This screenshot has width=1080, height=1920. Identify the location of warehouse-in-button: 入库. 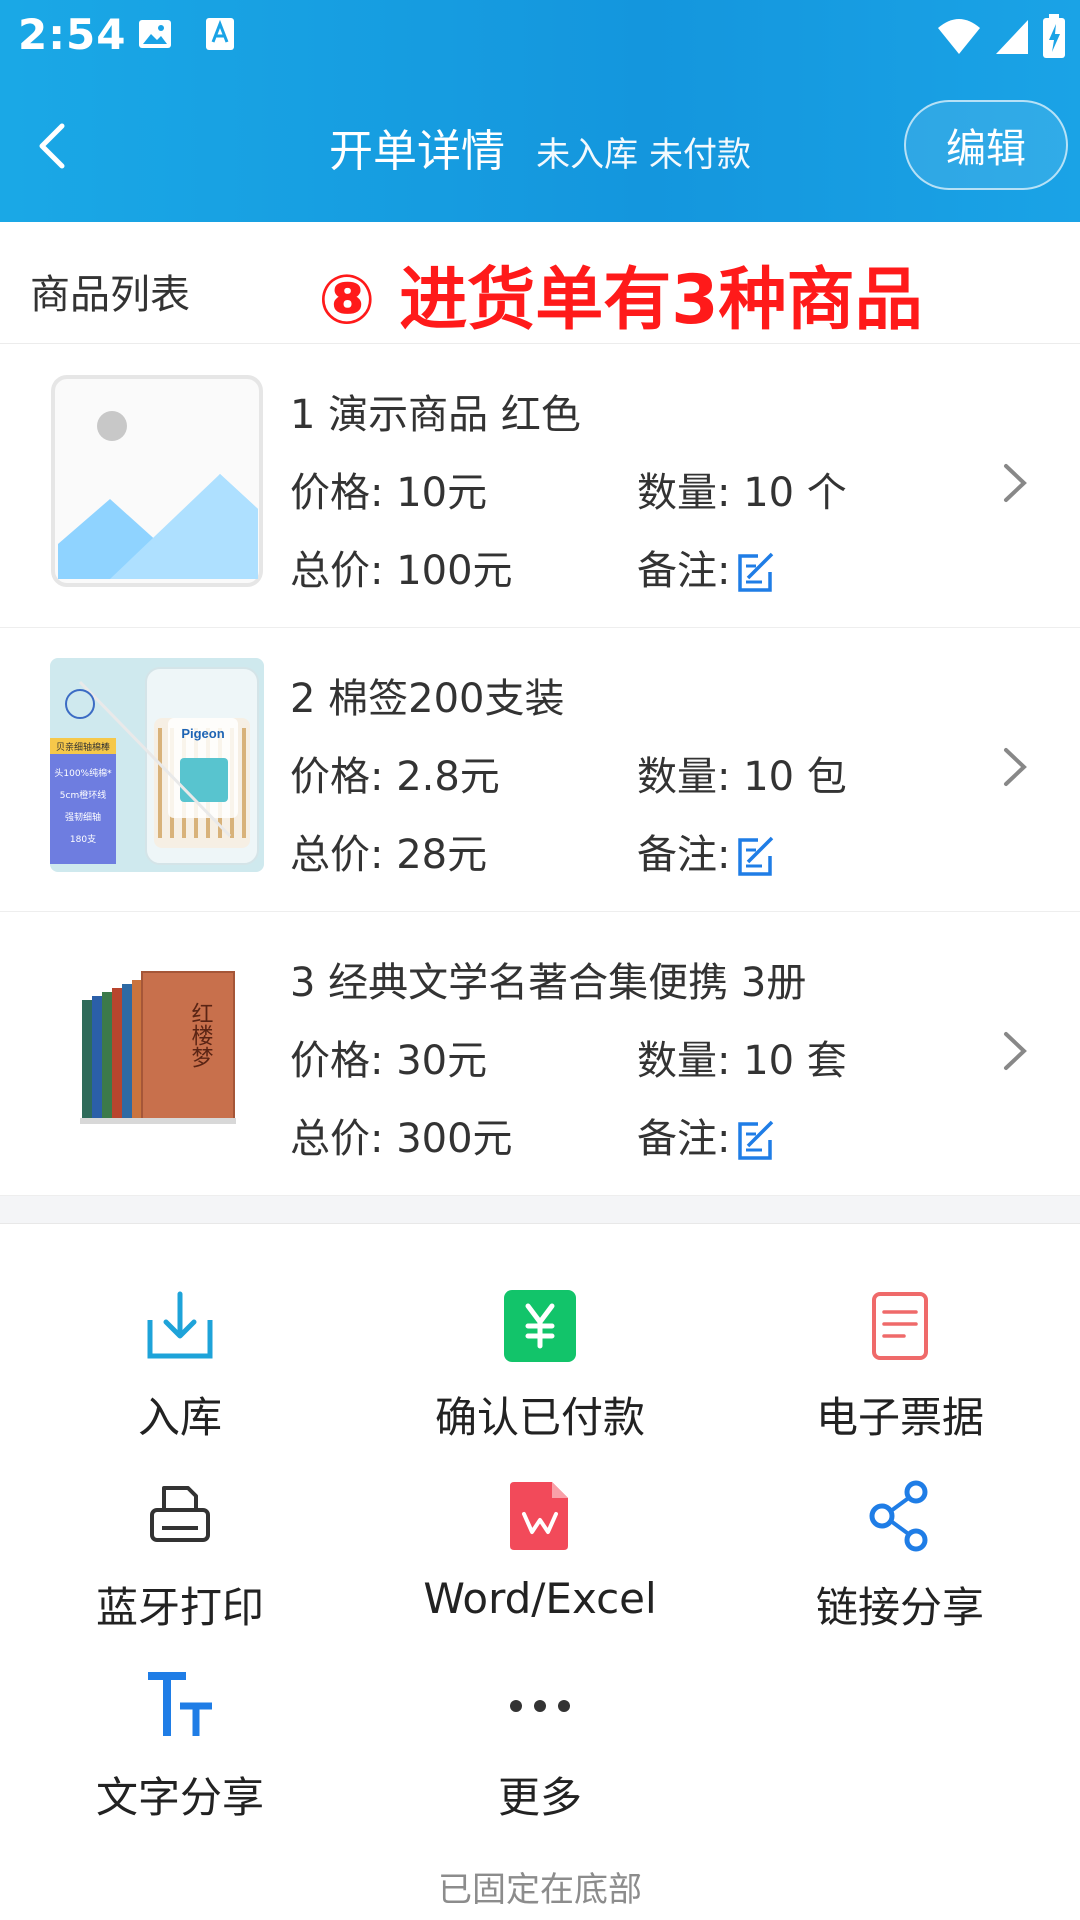
(180, 1385).